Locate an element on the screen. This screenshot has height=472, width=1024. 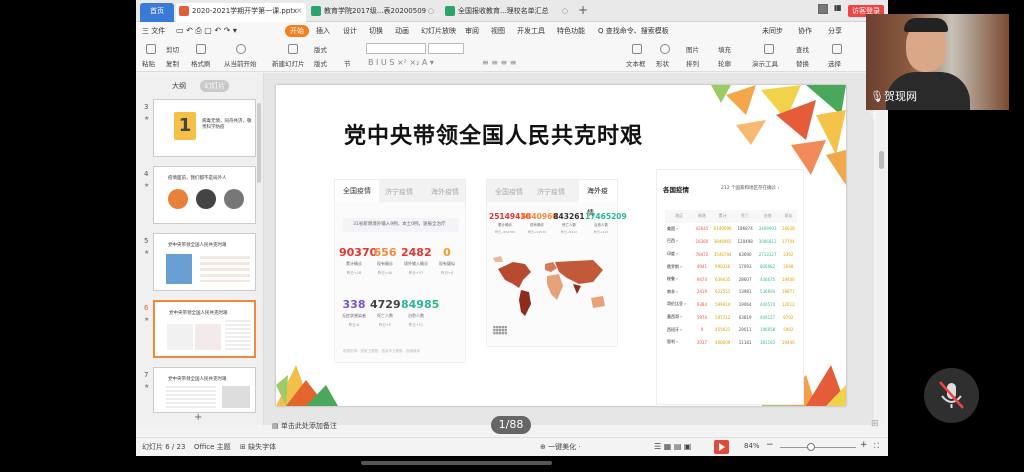
animation-star-icon: ★ is located at coordinates (147, 185).